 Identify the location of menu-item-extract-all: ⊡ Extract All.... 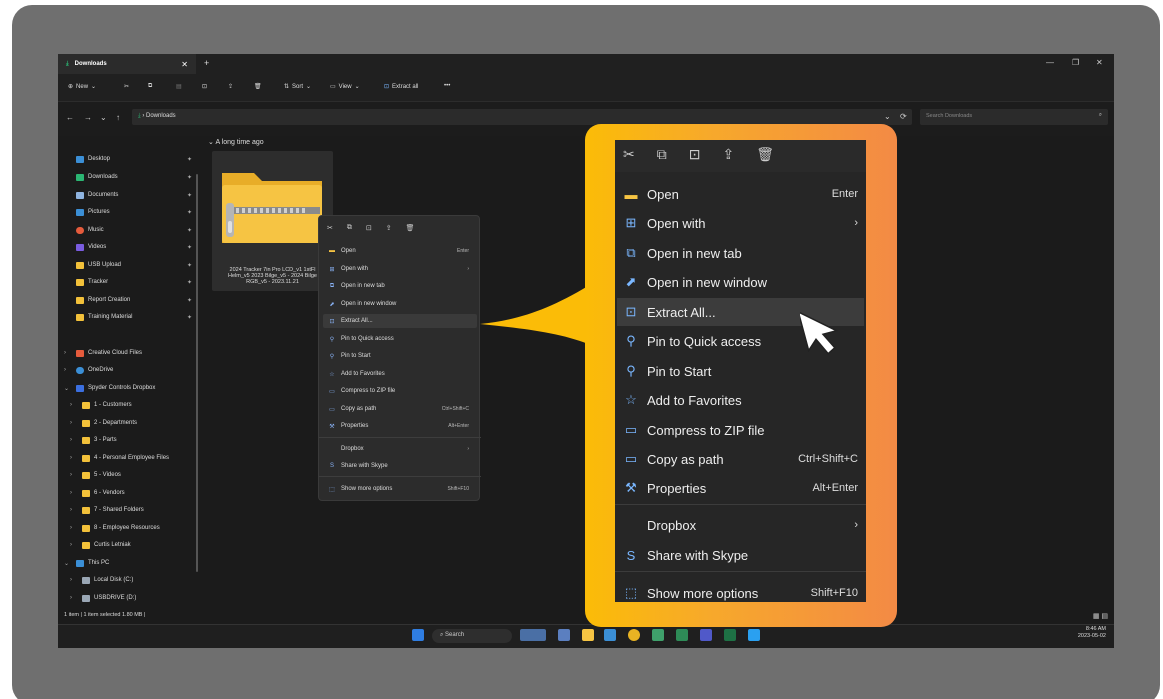
(400, 321).